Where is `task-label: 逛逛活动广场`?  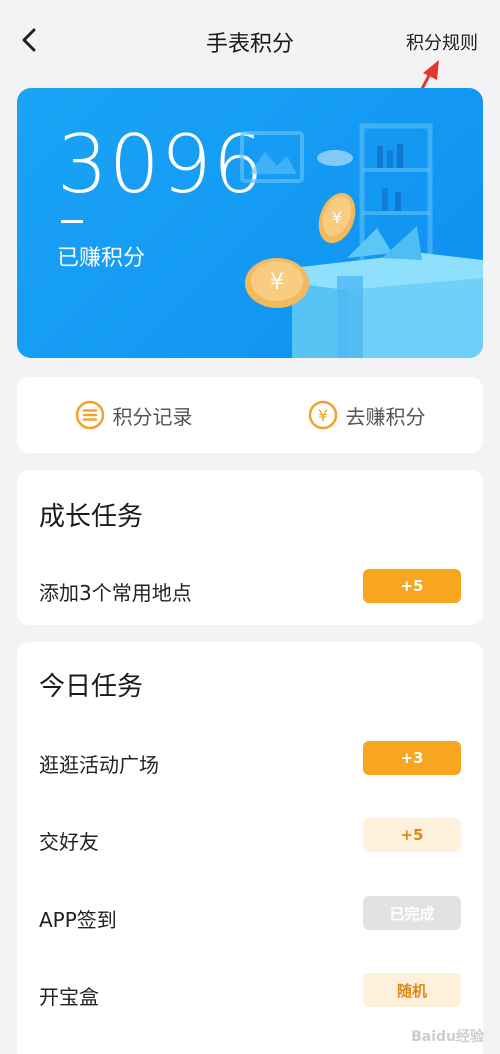
task-label: 逛逛活动广场 is located at coordinates (99, 765).